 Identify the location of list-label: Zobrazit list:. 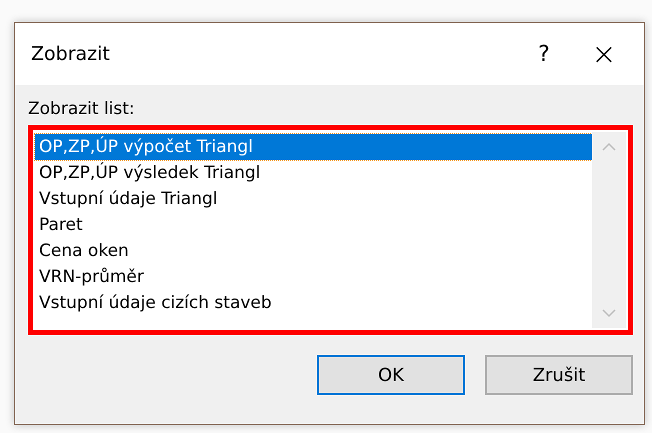
(81, 109).